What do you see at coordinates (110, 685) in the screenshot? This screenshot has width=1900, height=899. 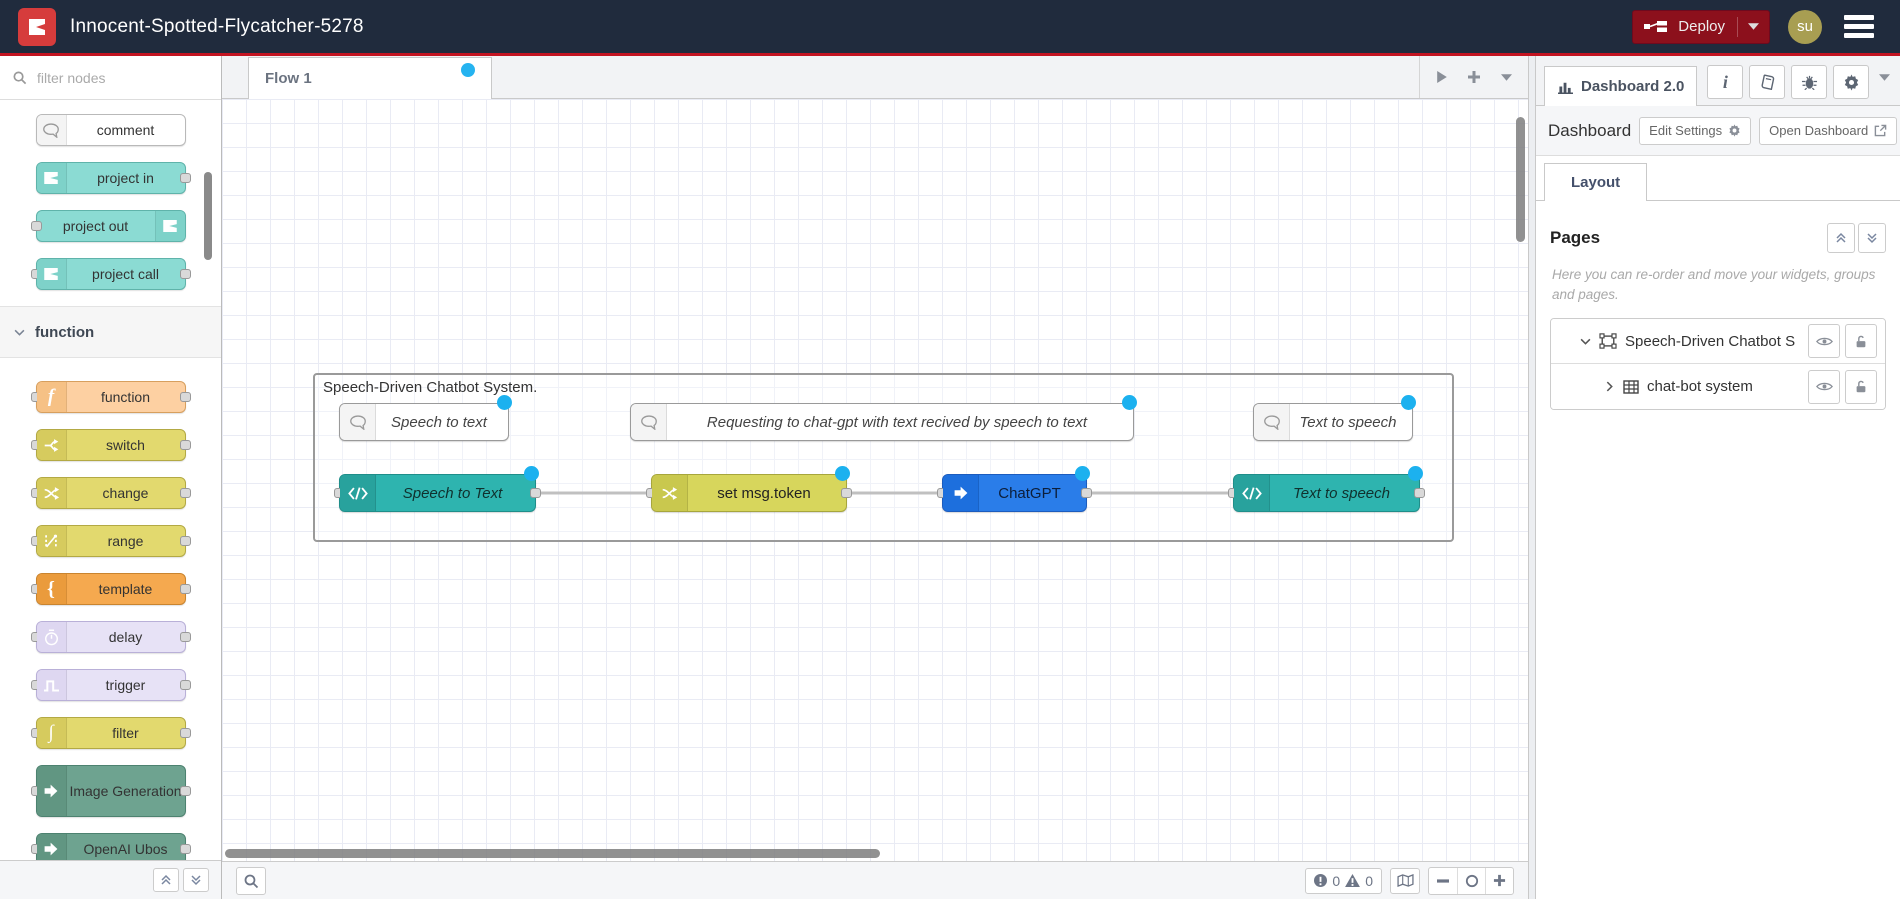 I see `palette-node-trigger: trigger` at bounding box center [110, 685].